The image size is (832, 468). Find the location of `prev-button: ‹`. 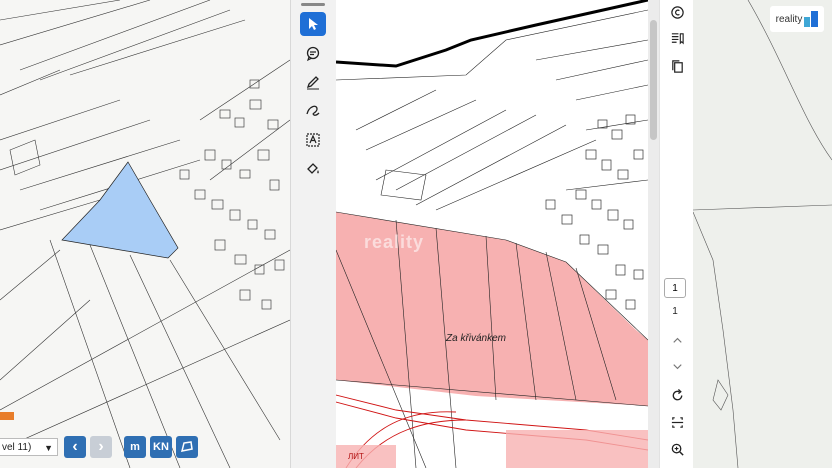

prev-button: ‹ is located at coordinates (75, 447).